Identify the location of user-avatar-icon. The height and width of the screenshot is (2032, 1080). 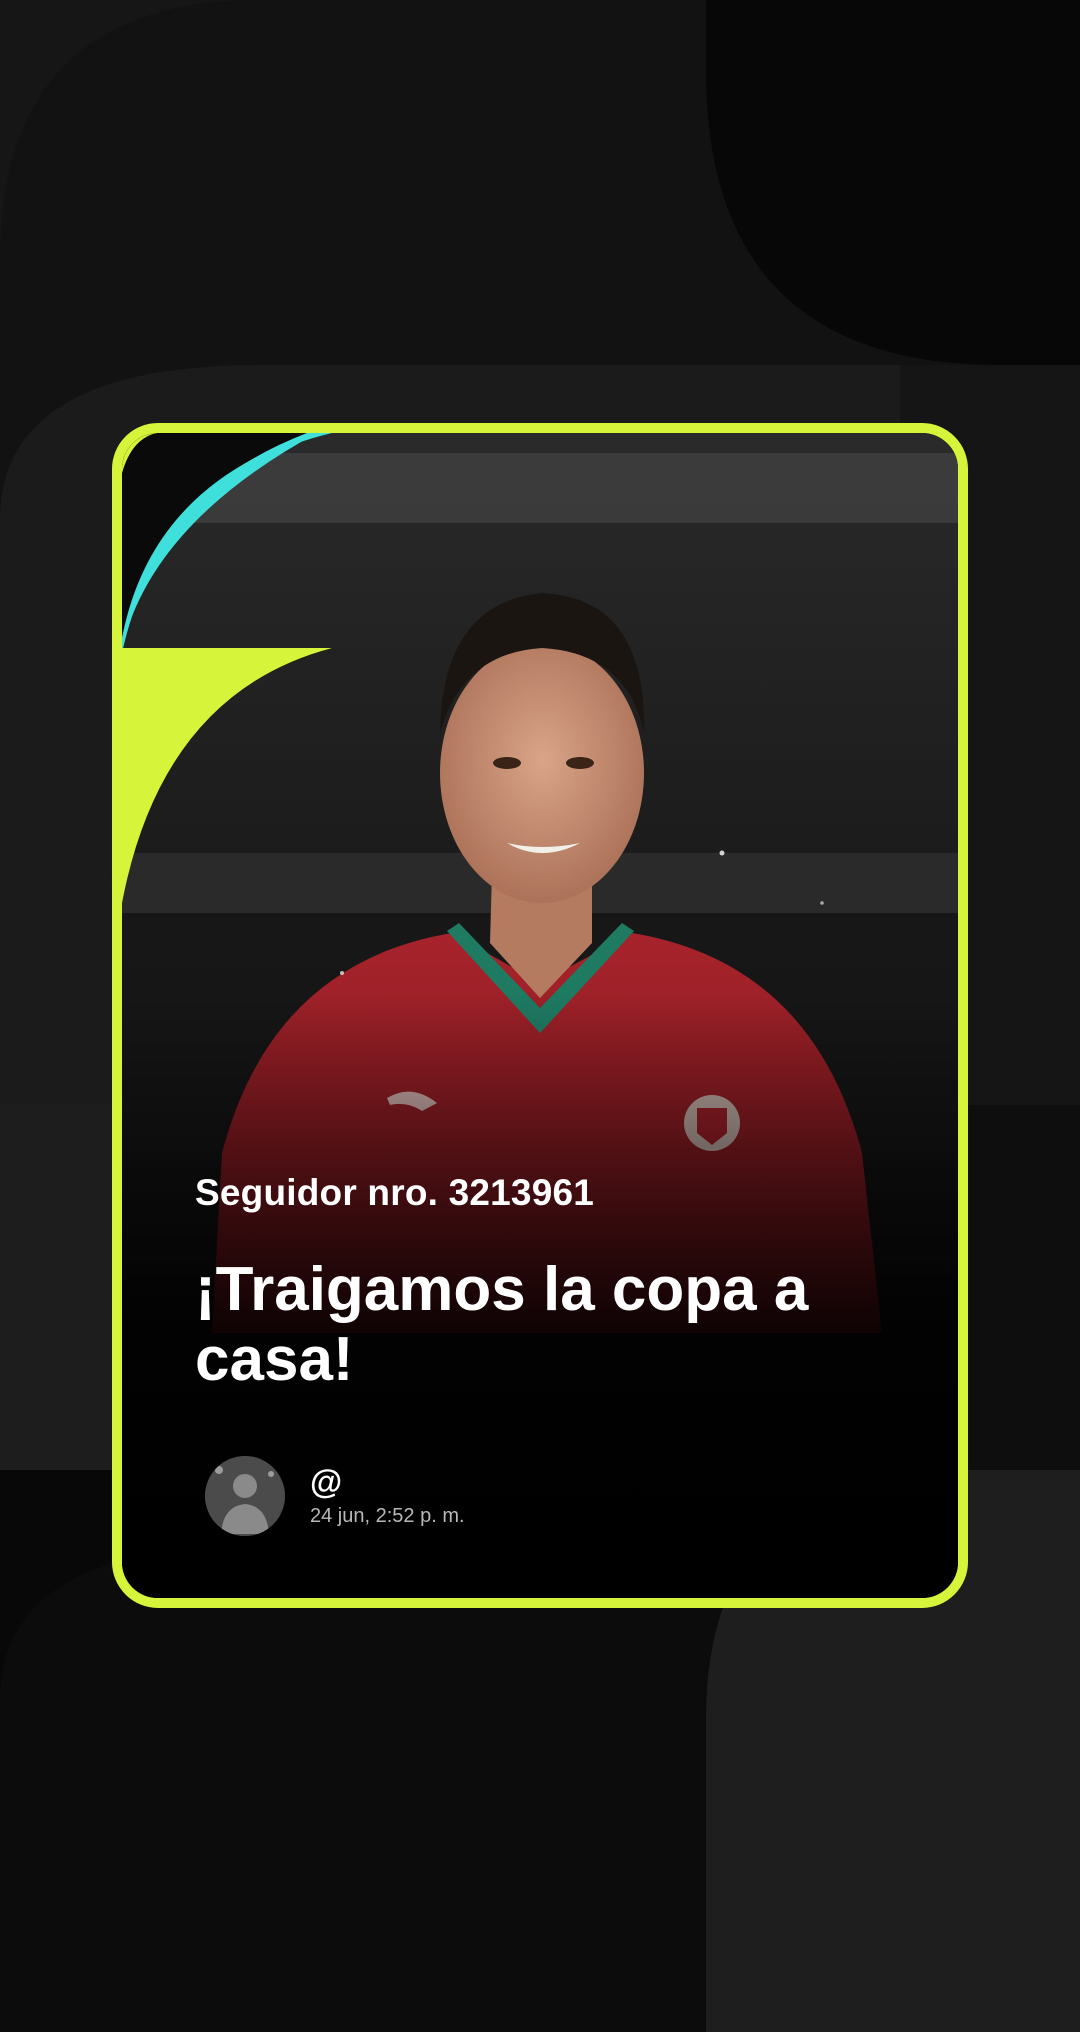
(245, 1496).